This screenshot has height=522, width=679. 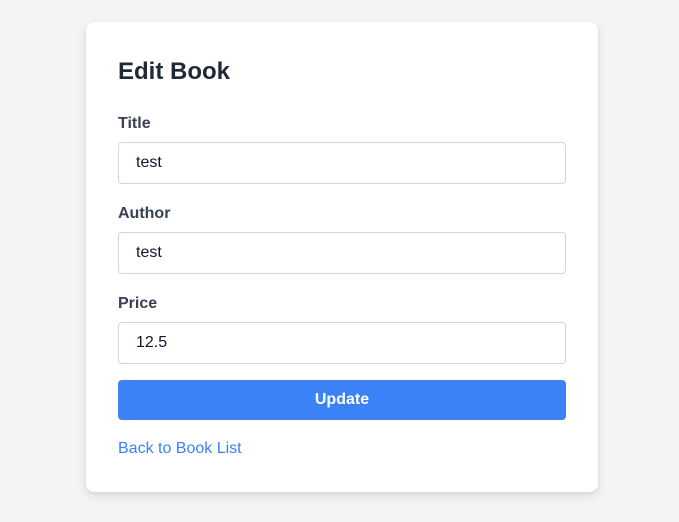 I want to click on price-input, so click(x=342, y=343).